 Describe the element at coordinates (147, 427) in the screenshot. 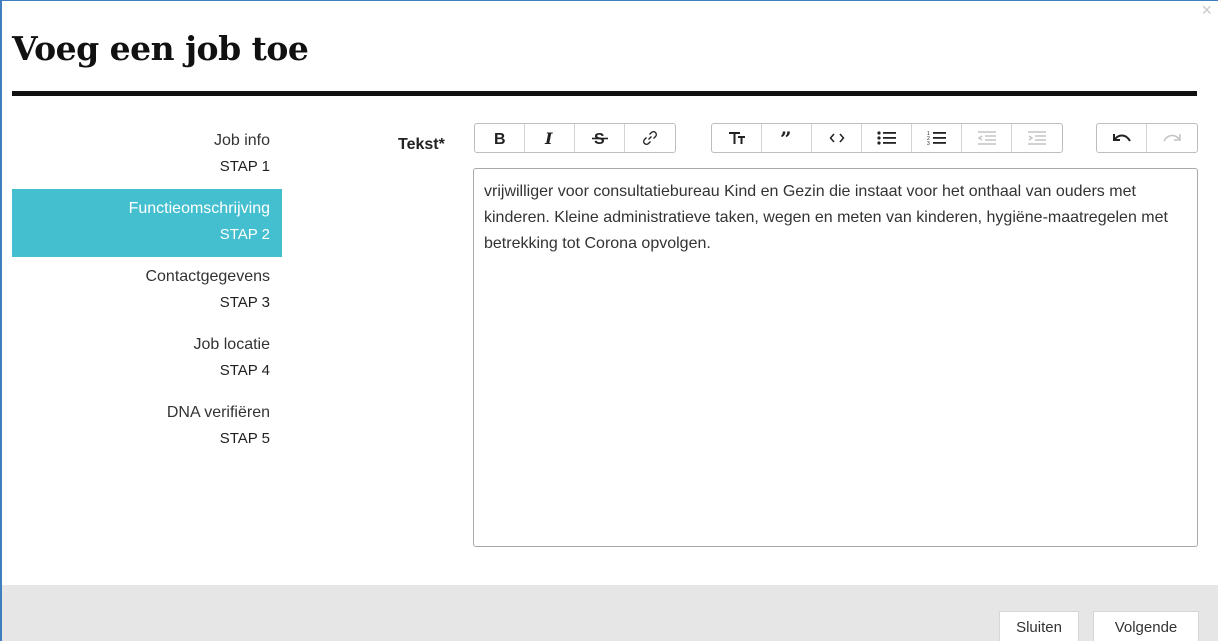

I see `step-dna-verifieren: DNA verifiëren STAP 5` at that location.